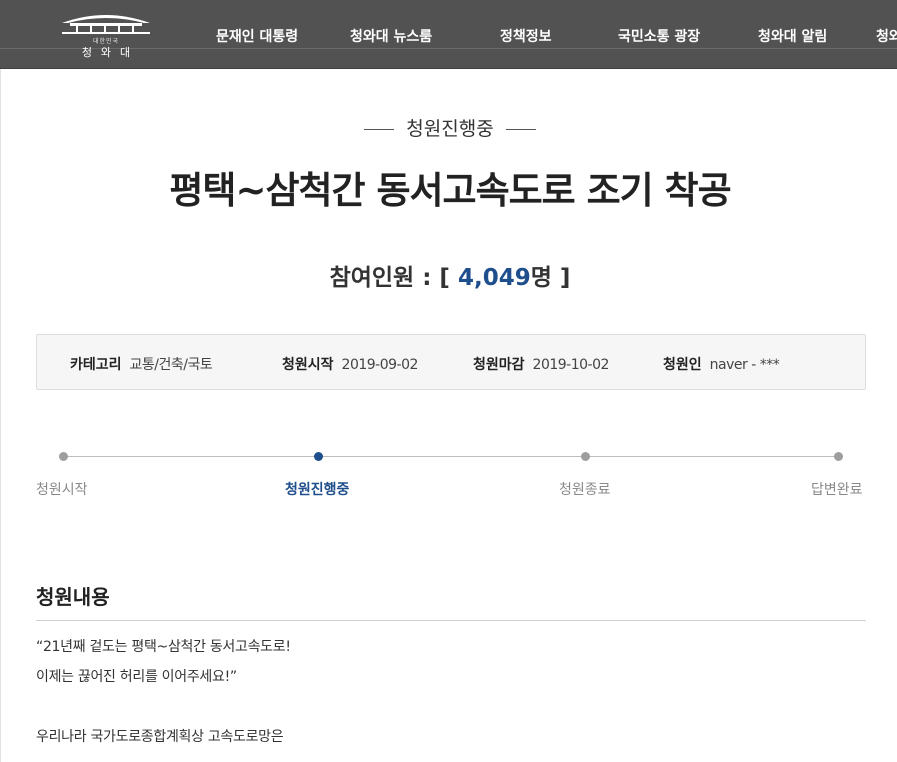  What do you see at coordinates (110, 52) in the screenshot?
I see `logo-name: 청와대` at bounding box center [110, 52].